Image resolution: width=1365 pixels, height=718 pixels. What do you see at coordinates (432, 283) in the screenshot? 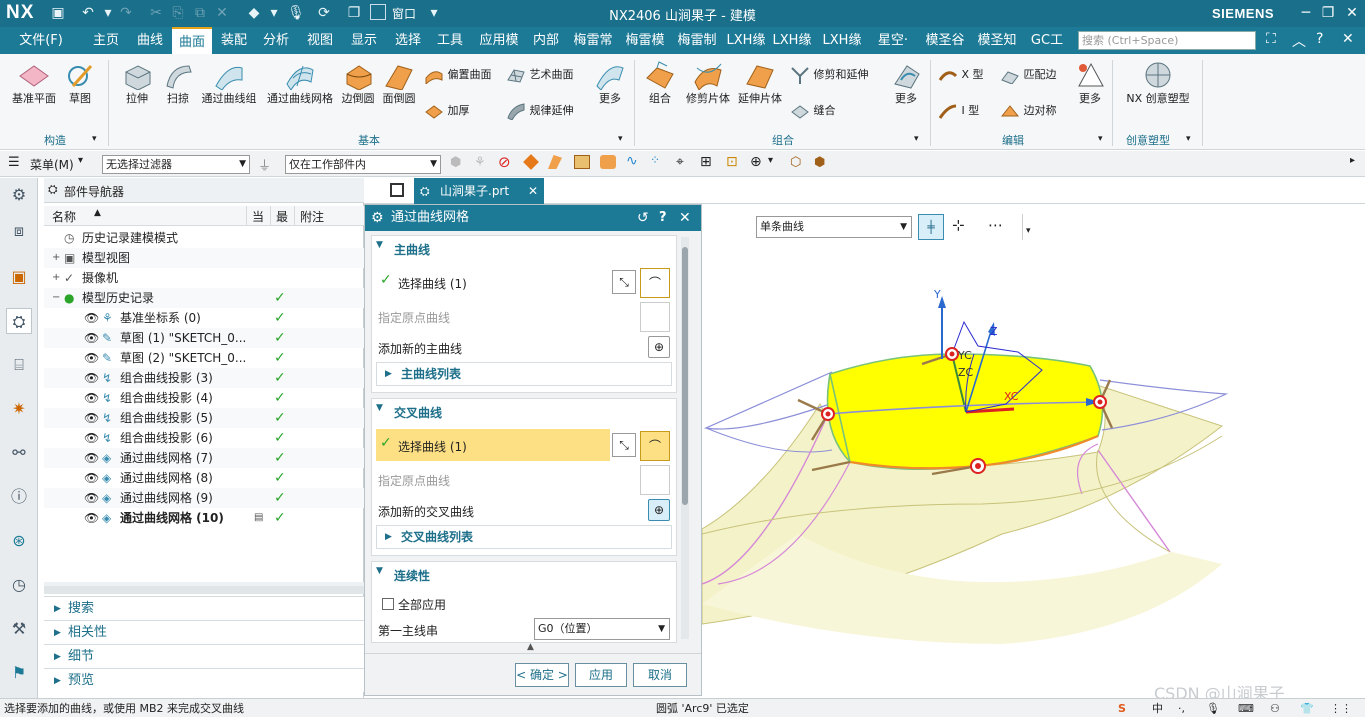
I see `primary-select-curve: 选择曲线 (1)` at bounding box center [432, 283].